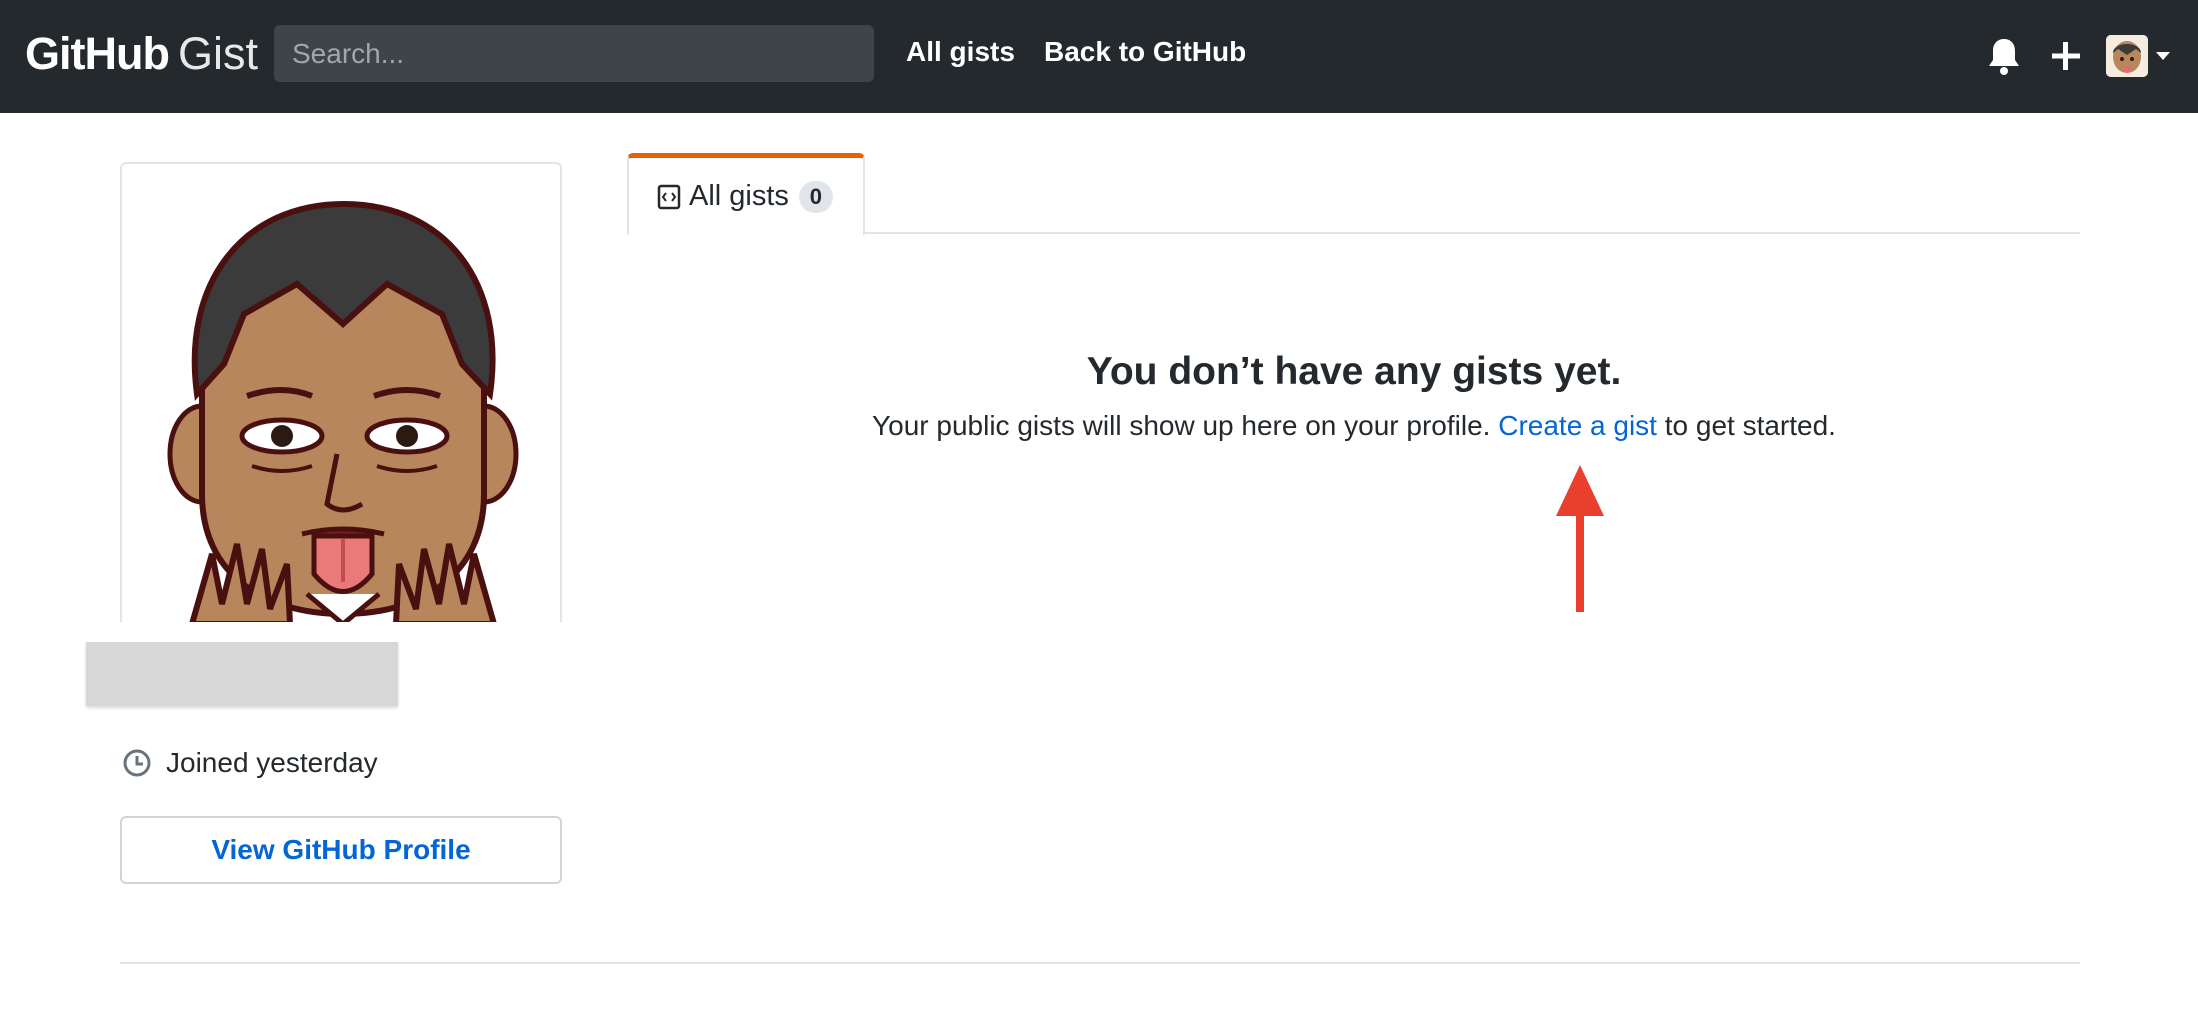 The image size is (2198, 1018). I want to click on avatar-illustration, so click(343, 411).